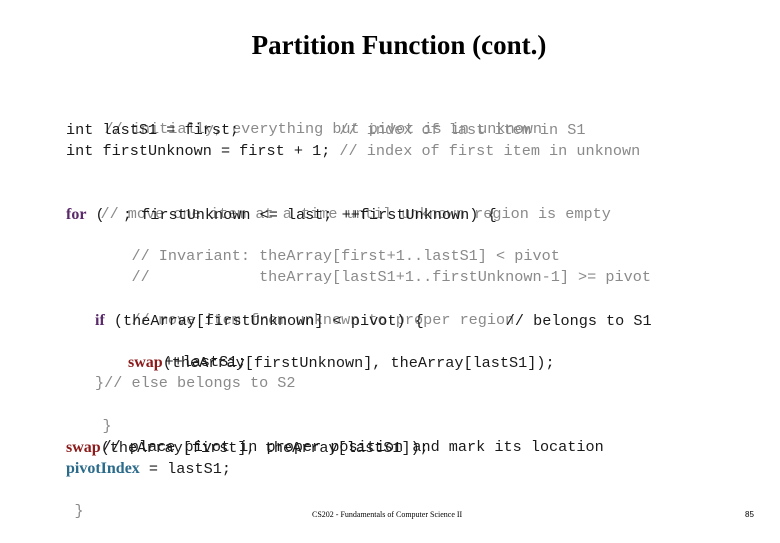 The image size is (780, 543). I want to click on keyword-for: for, so click(76, 214).